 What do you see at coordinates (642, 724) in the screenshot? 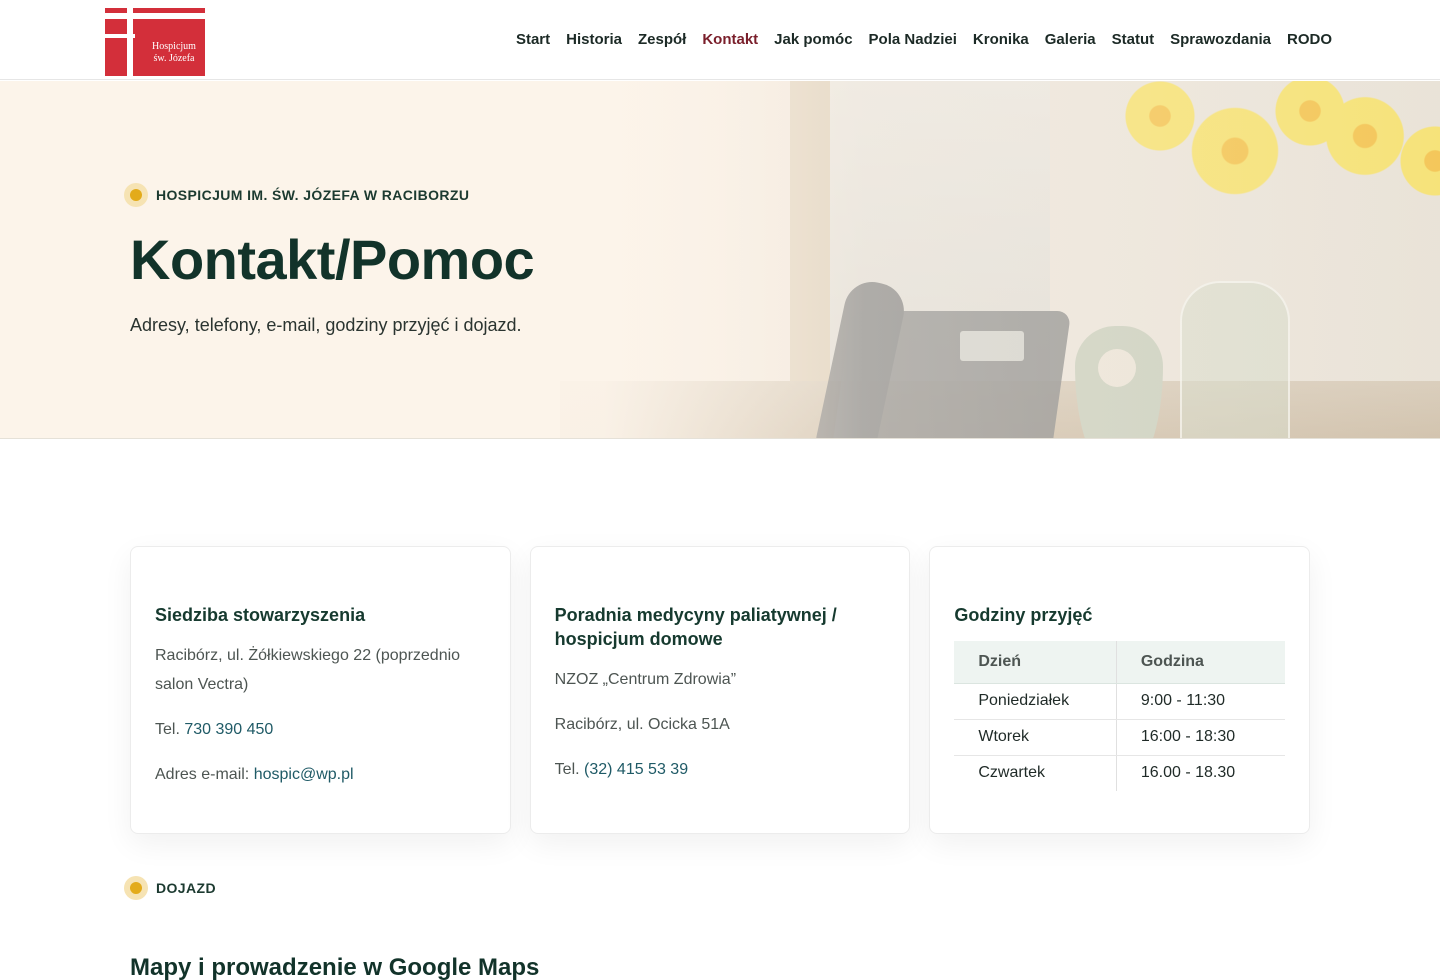
I see `card-clinic-address: Racibórz, ul. Ocicka 51A` at bounding box center [642, 724].